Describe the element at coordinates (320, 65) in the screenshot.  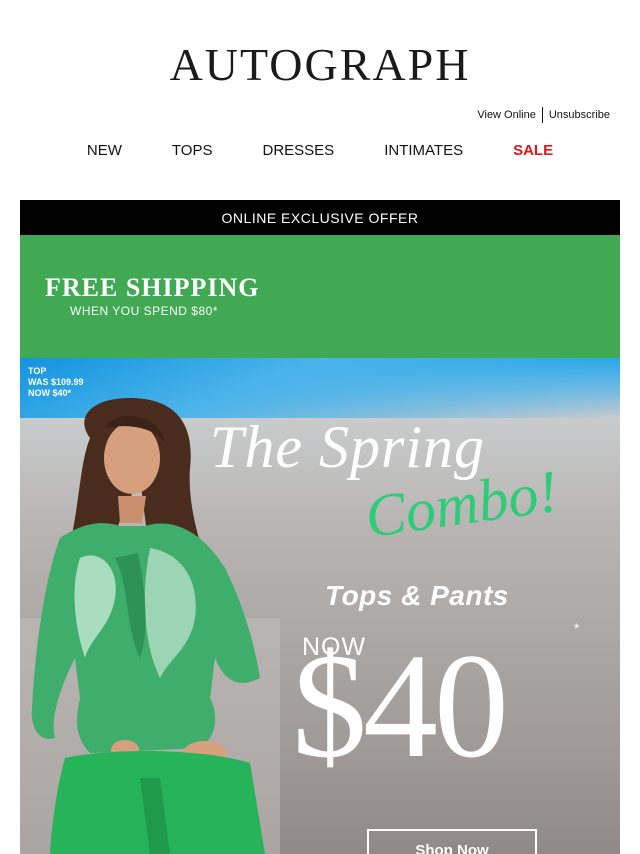
I see `brand-logo: AUTOGRAPH` at that location.